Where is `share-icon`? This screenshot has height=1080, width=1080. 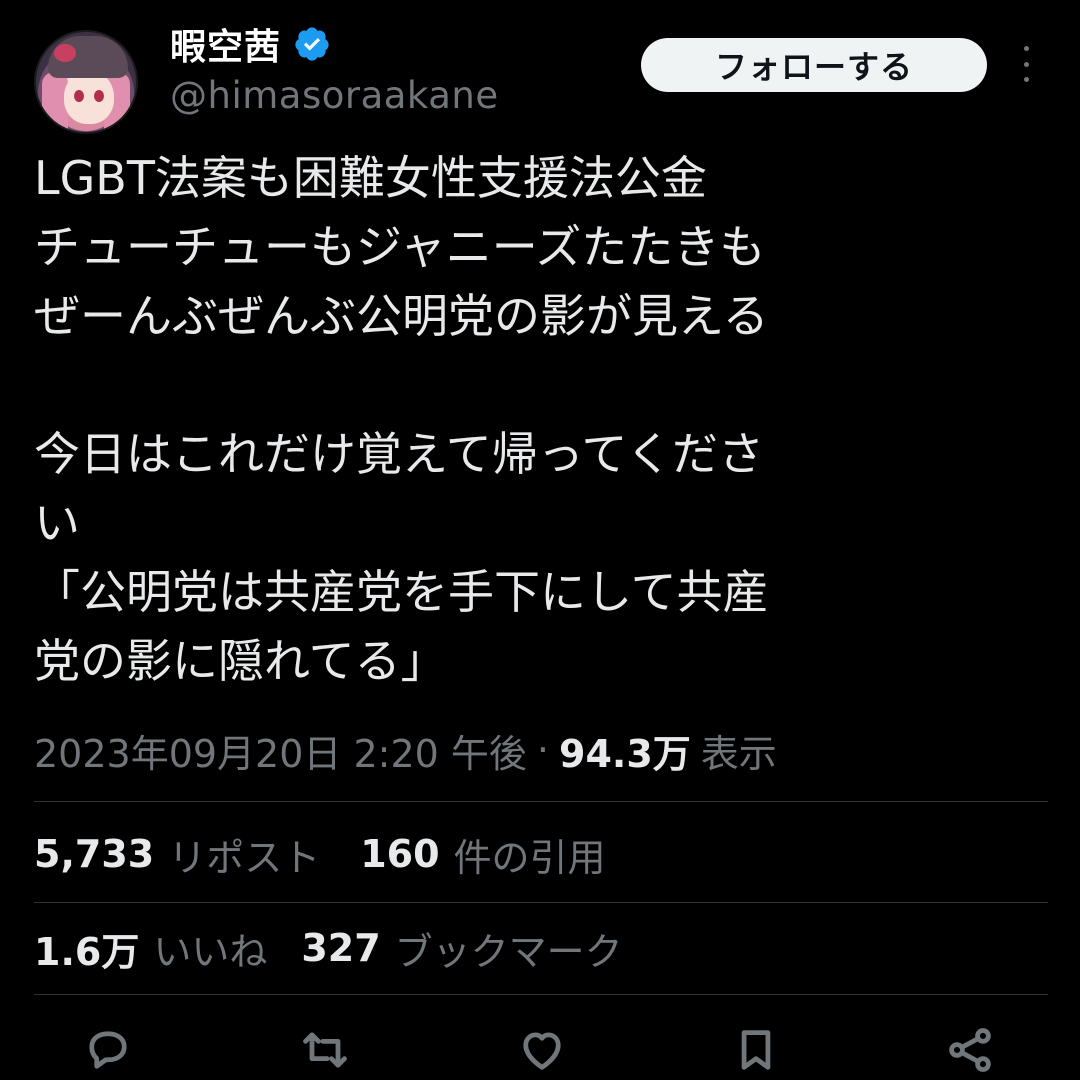 share-icon is located at coordinates (970, 1050).